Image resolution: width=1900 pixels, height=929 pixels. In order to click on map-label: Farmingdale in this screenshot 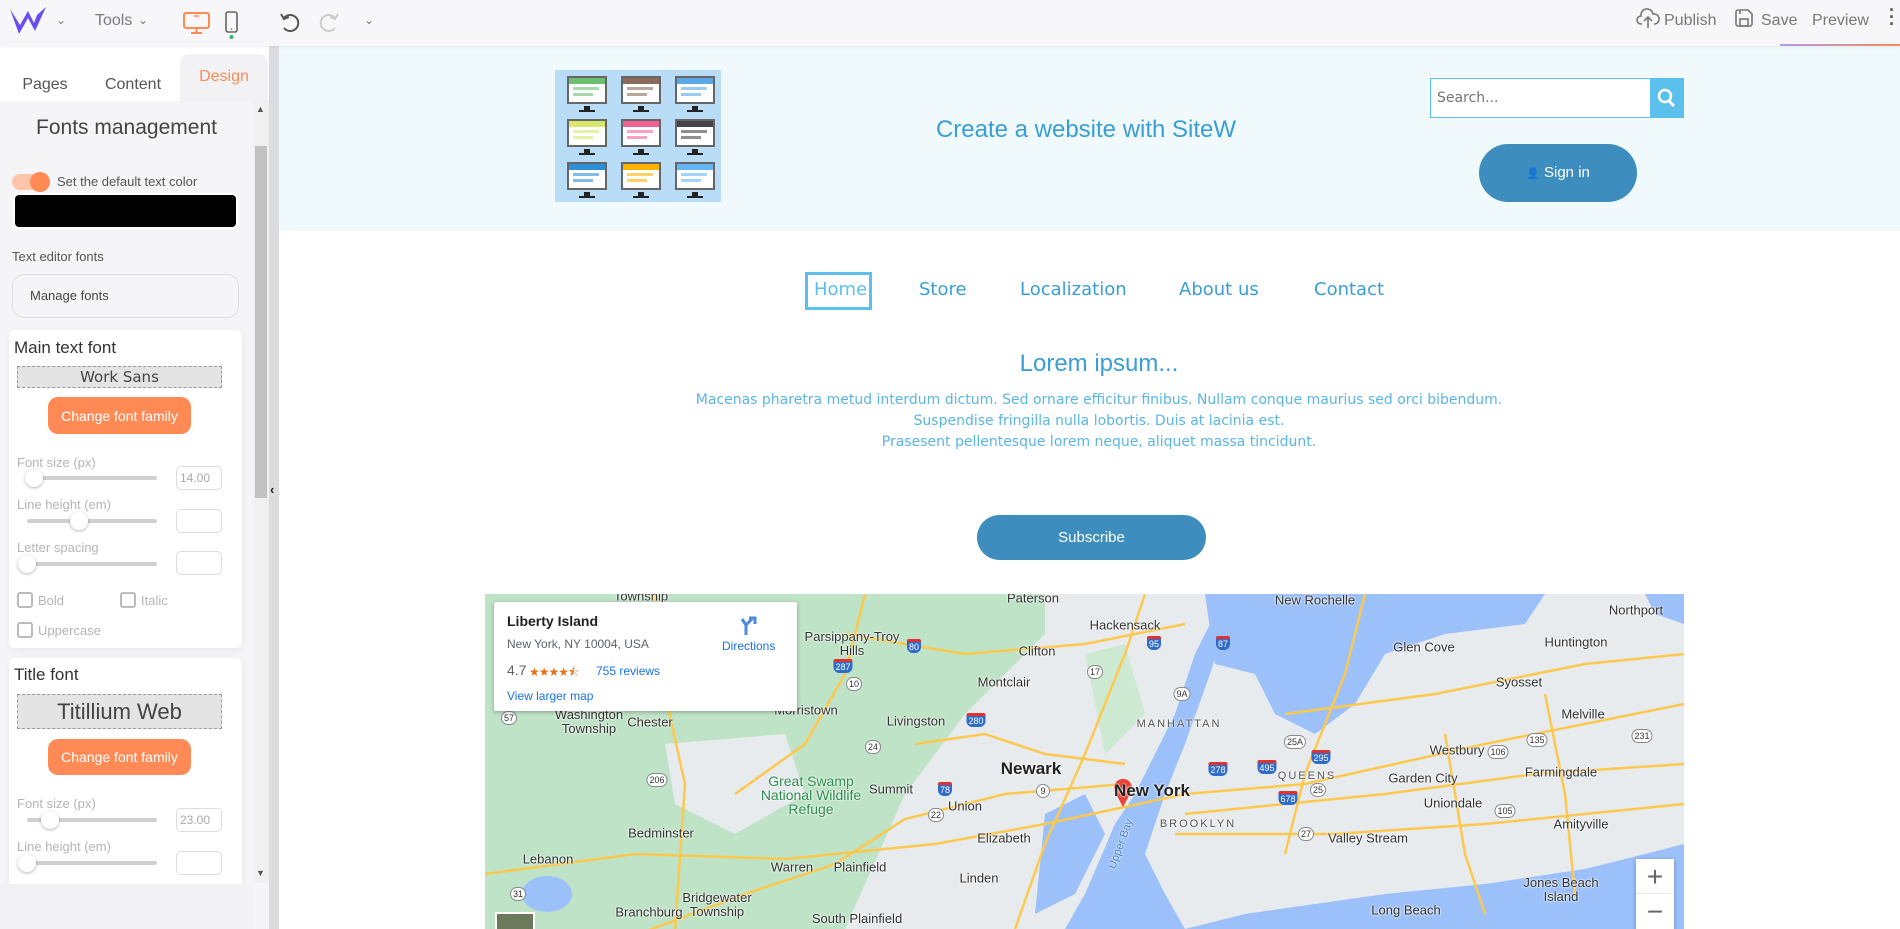, I will do `click(1561, 772)`.